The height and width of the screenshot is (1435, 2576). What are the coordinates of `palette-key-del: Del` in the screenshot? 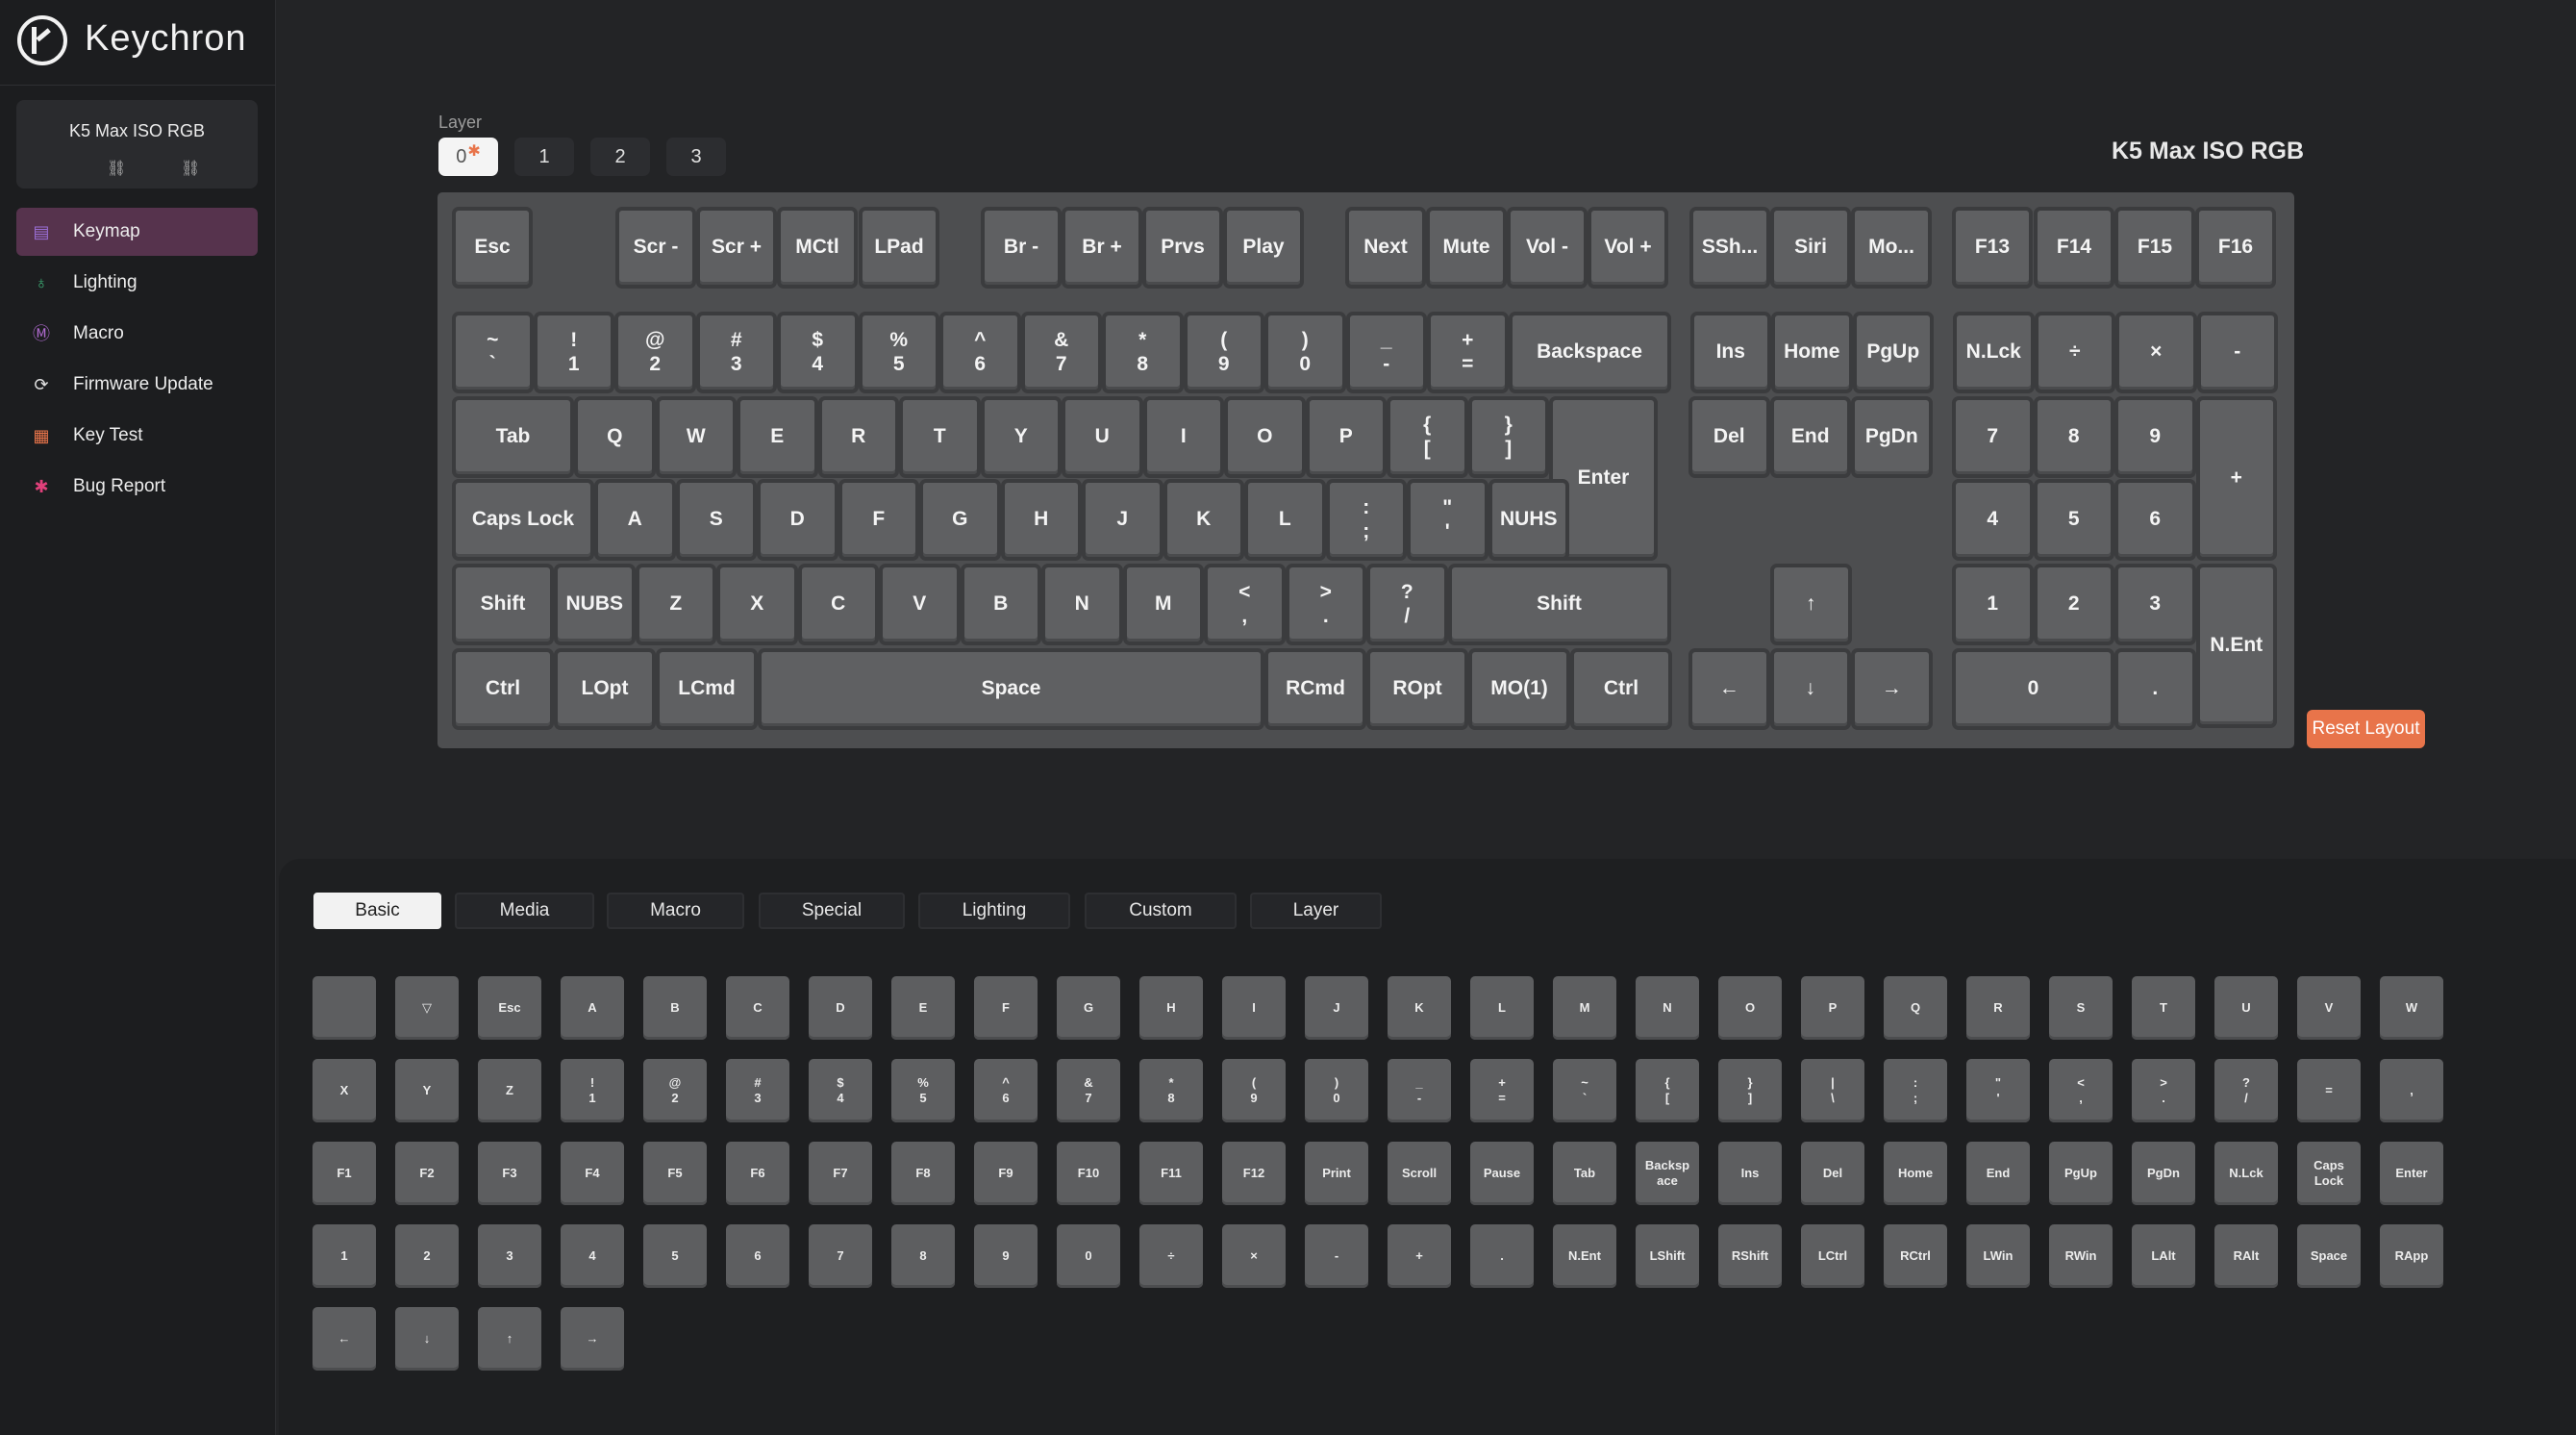 It's located at (1832, 1173).